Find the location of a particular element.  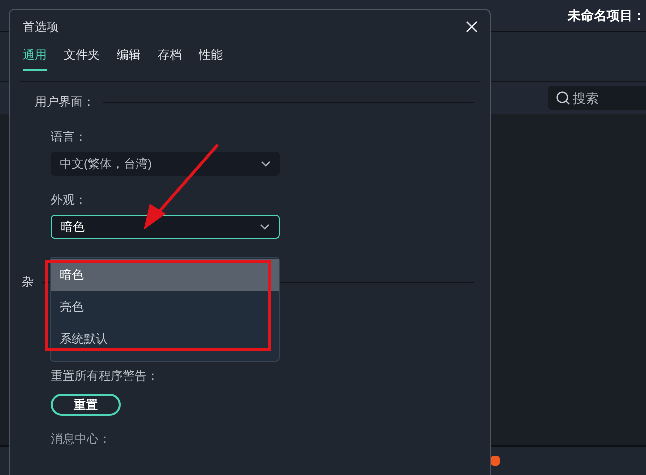

field-label: 消息中心： is located at coordinates (81, 439).